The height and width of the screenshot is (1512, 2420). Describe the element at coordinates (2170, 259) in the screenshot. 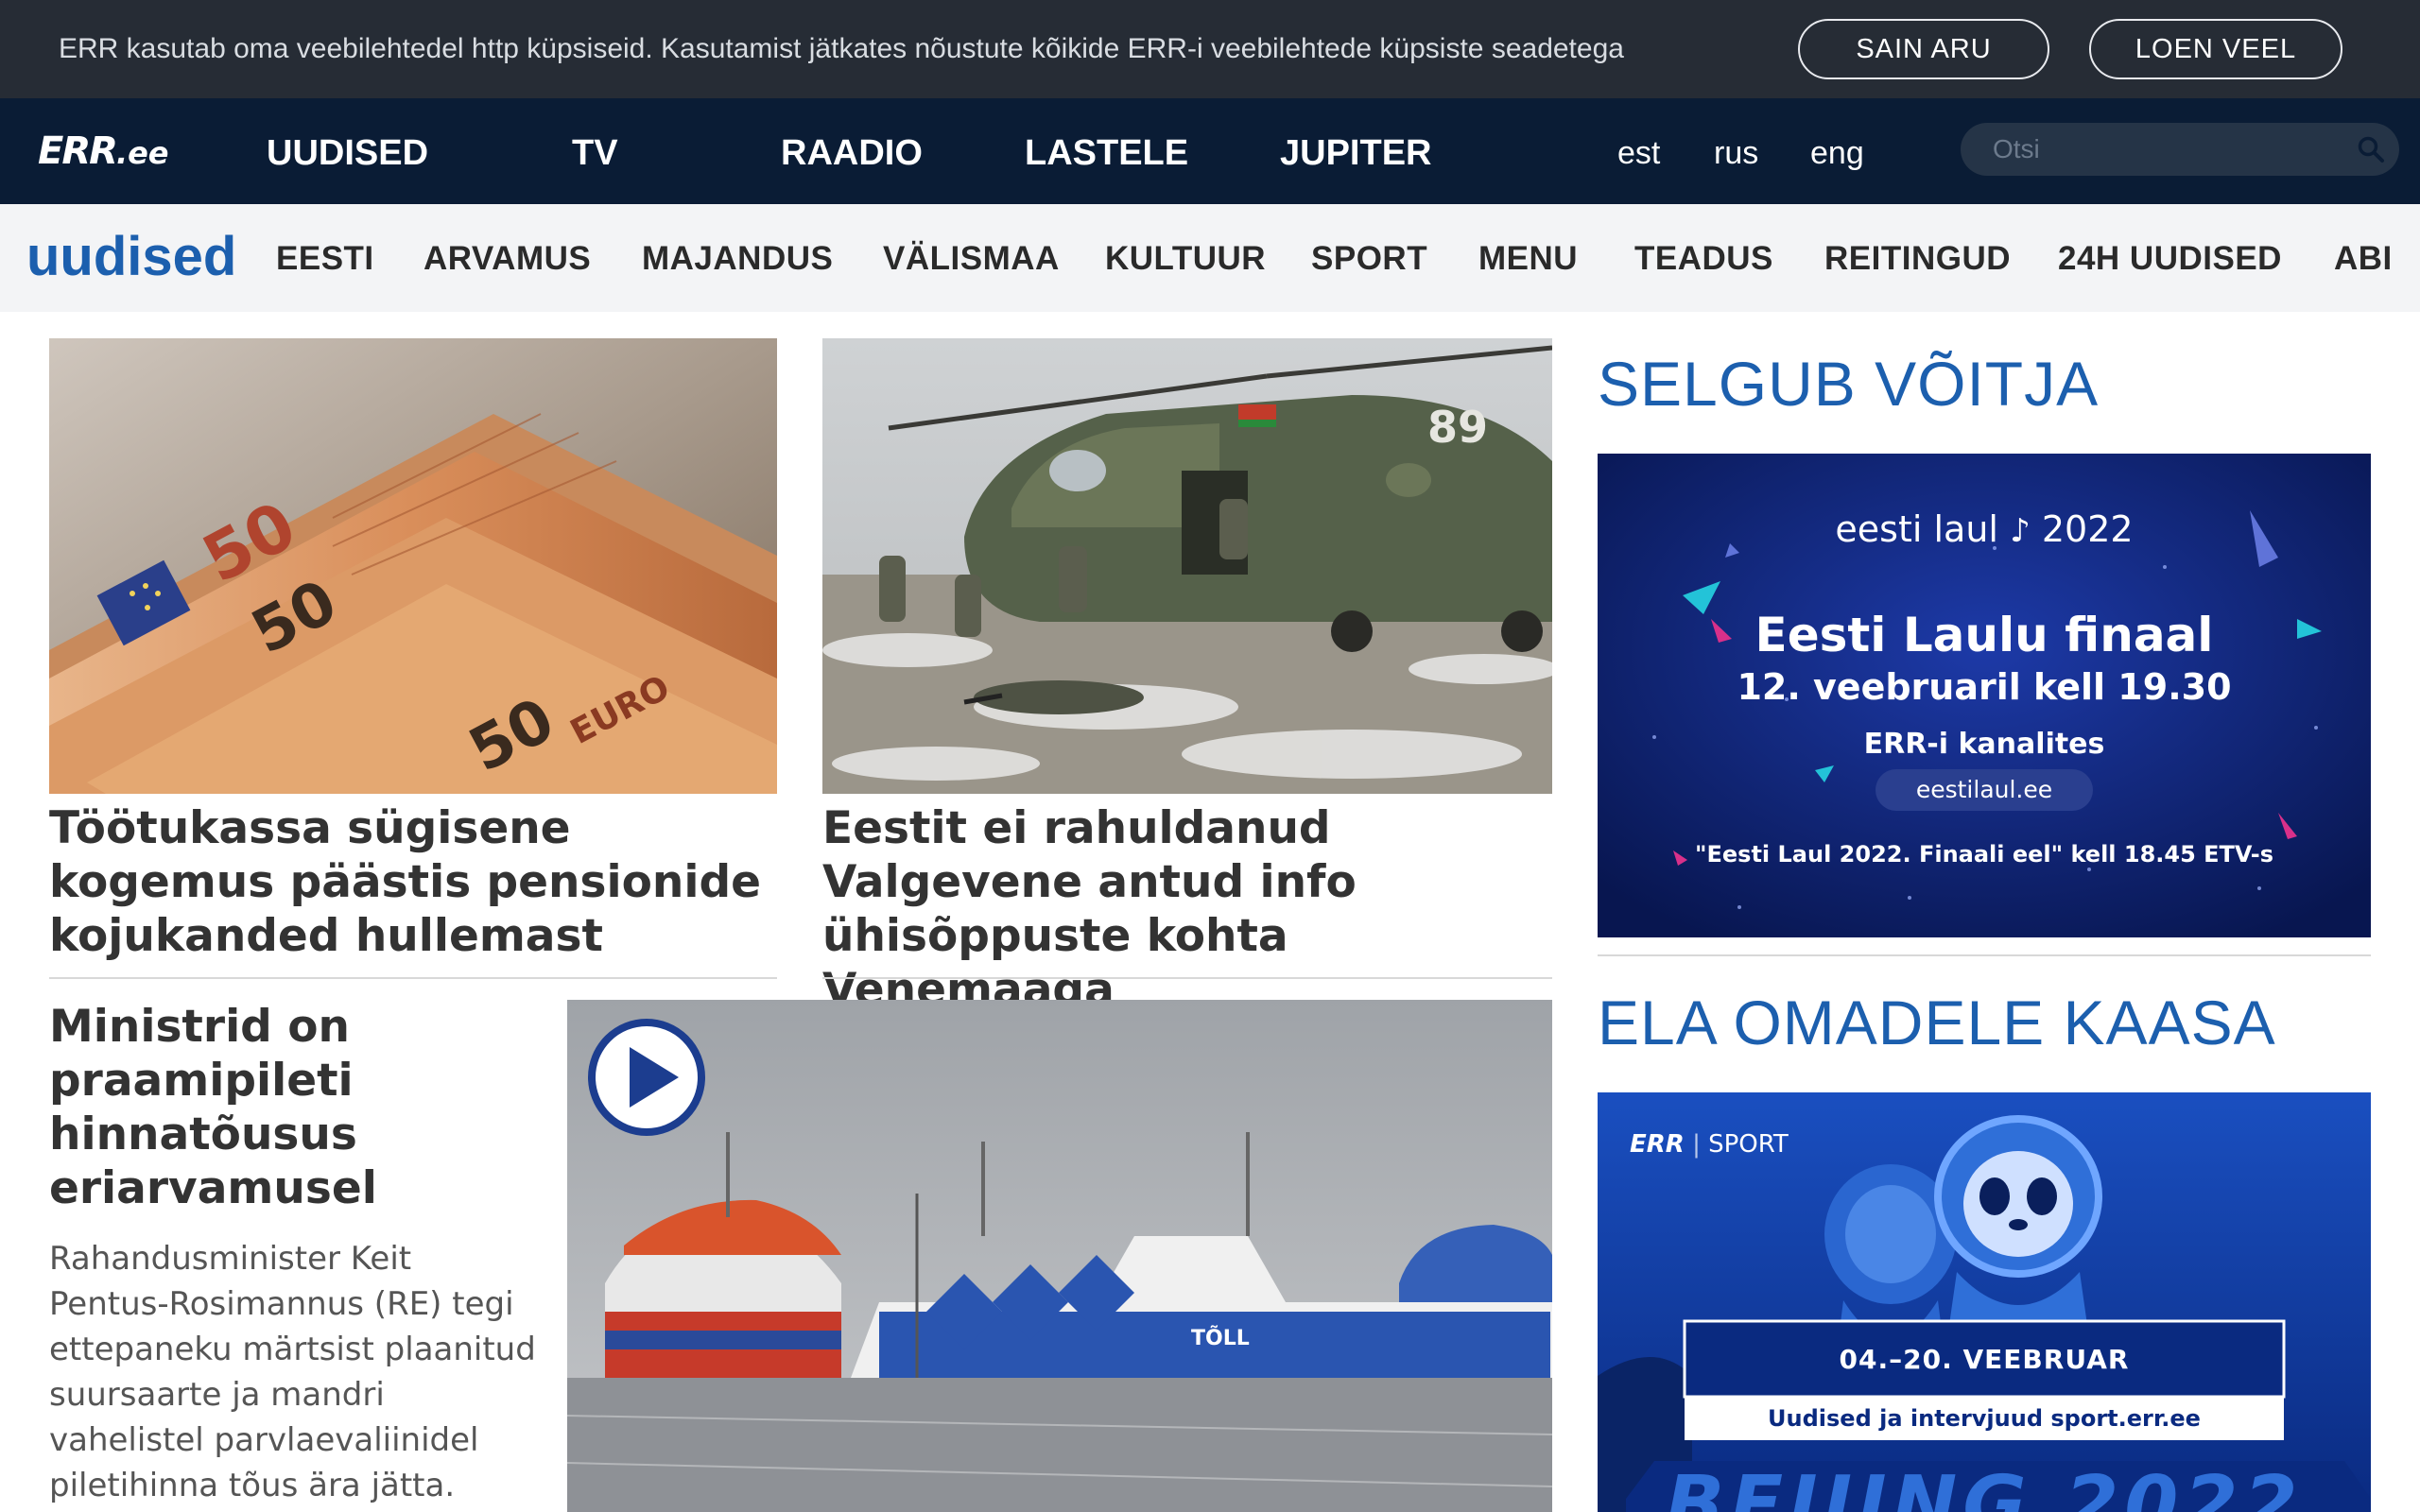

I see `subnav-item-24h-uudised: 24H UUDISED` at that location.